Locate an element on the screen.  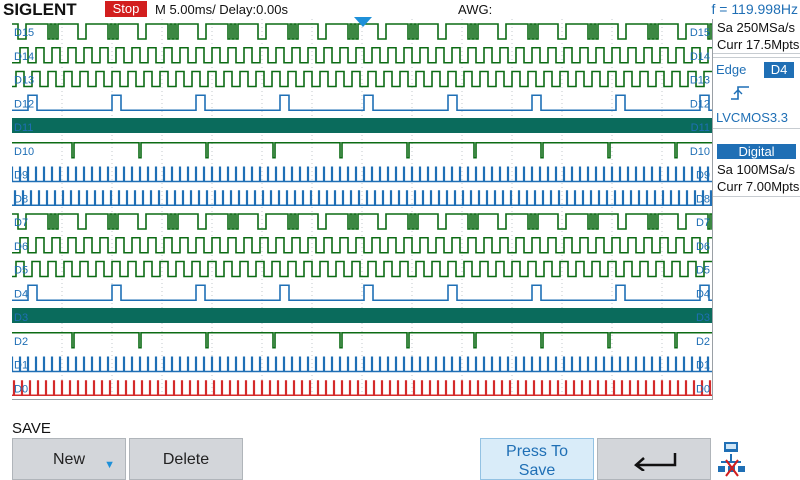
channel-label-right-d9: D9 is located at coordinates (703, 176).